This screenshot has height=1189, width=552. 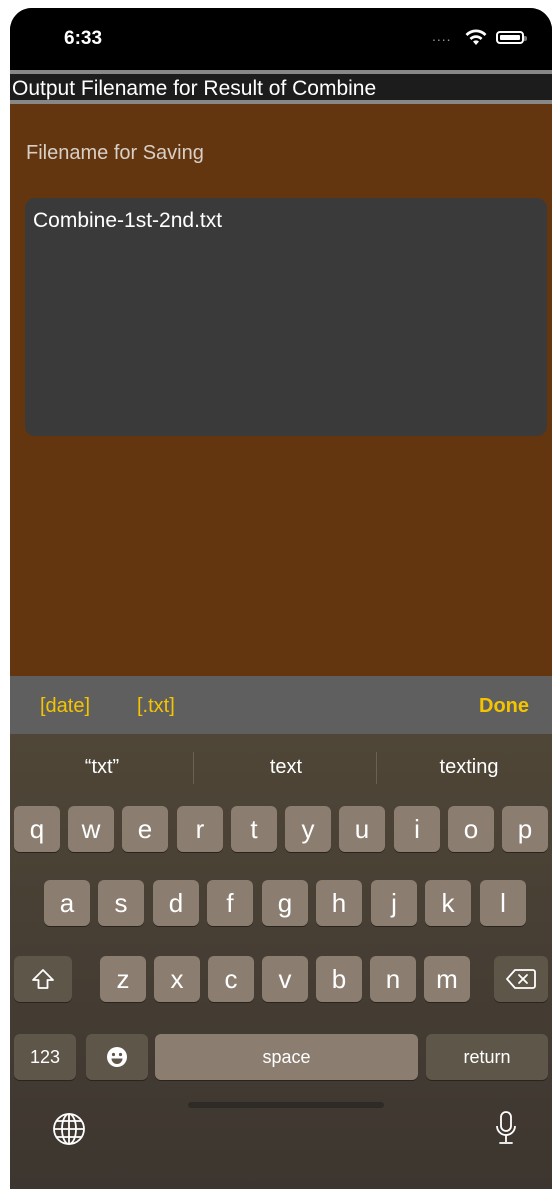 I want to click on navigation-bar: Output Filename for Result of Combine, so click(x=281, y=87).